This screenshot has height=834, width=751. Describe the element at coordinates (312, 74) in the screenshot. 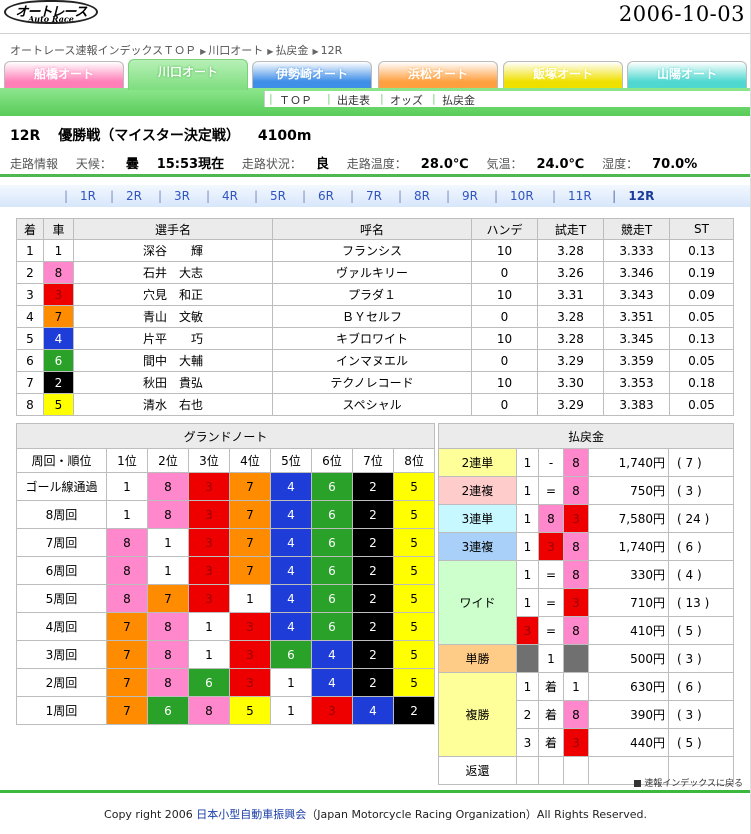

I see `venue-tab-3: 伊勢崎オート` at that location.